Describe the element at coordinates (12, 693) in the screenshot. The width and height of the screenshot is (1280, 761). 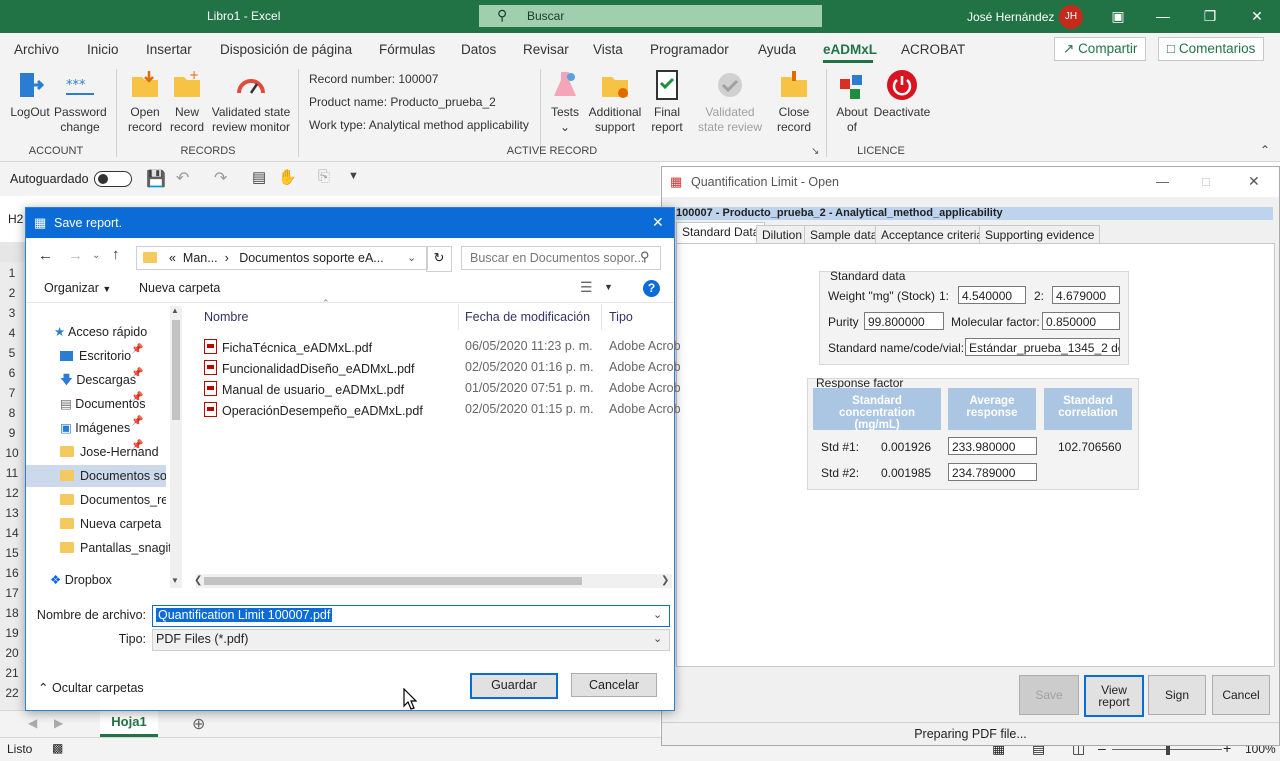
I see `row-header: 22` at that location.